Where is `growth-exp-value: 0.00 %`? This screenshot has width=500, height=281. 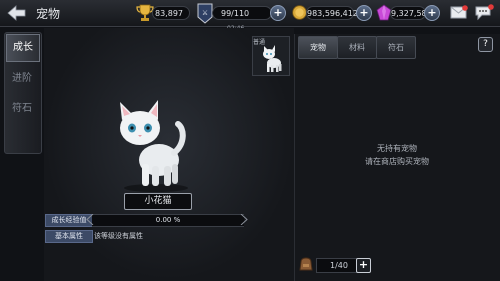 growth-exp-value: 0.00 % is located at coordinates (168, 220).